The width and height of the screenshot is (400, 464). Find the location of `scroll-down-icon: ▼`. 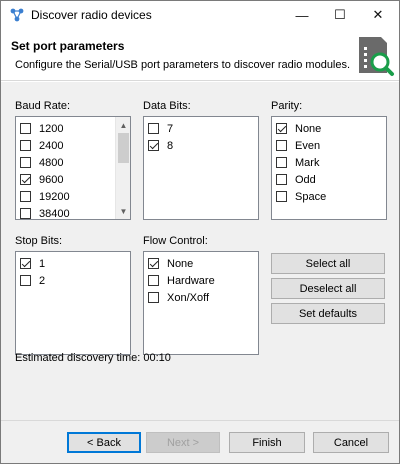

scroll-down-icon: ▼ is located at coordinates (123, 211).